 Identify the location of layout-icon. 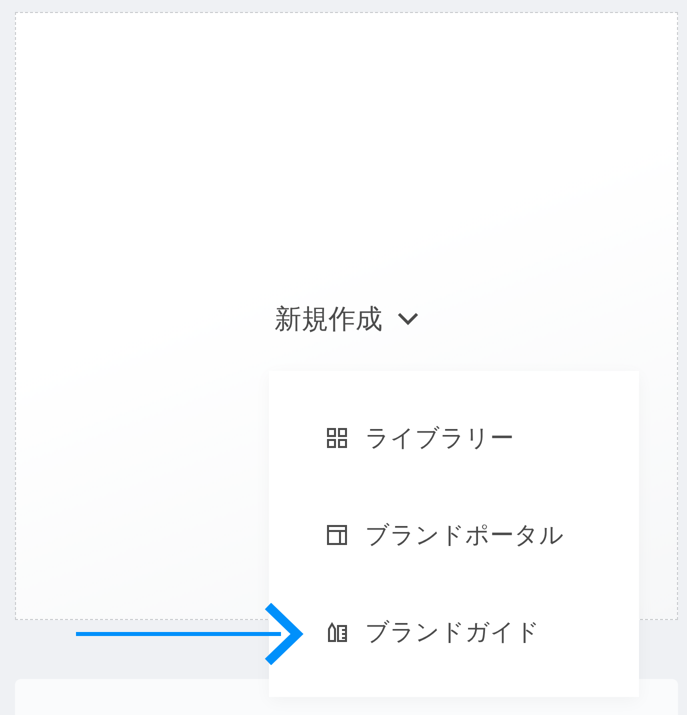
(337, 535).